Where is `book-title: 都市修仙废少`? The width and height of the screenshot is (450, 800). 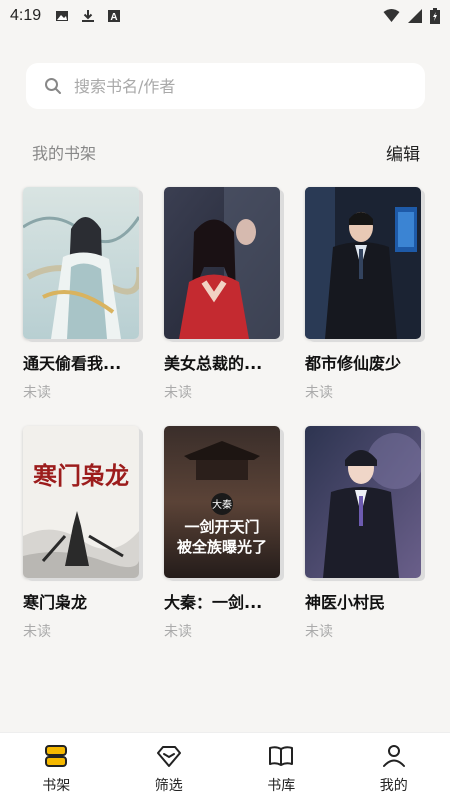 book-title: 都市修仙废少 is located at coordinates (353, 363).